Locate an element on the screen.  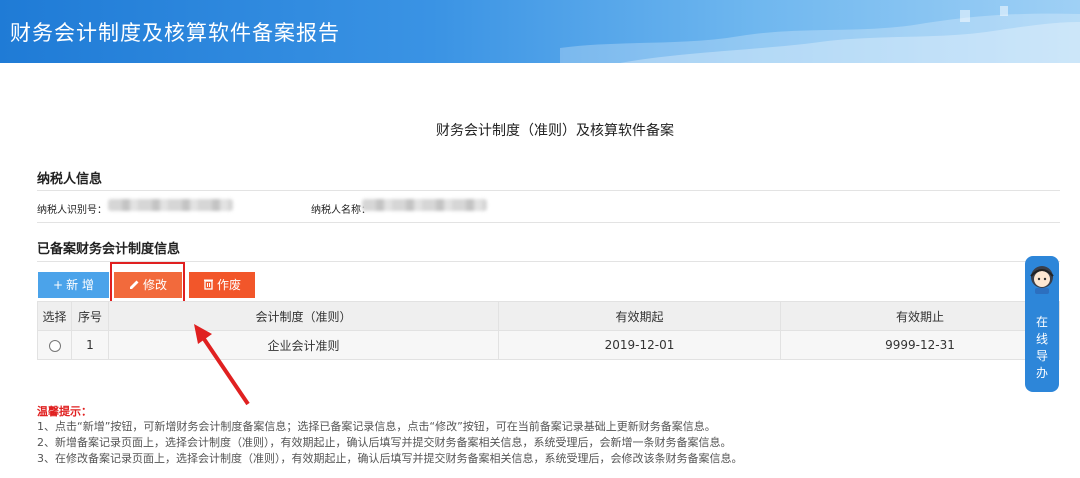
add-button-label: 新 增 is located at coordinates (80, 285).